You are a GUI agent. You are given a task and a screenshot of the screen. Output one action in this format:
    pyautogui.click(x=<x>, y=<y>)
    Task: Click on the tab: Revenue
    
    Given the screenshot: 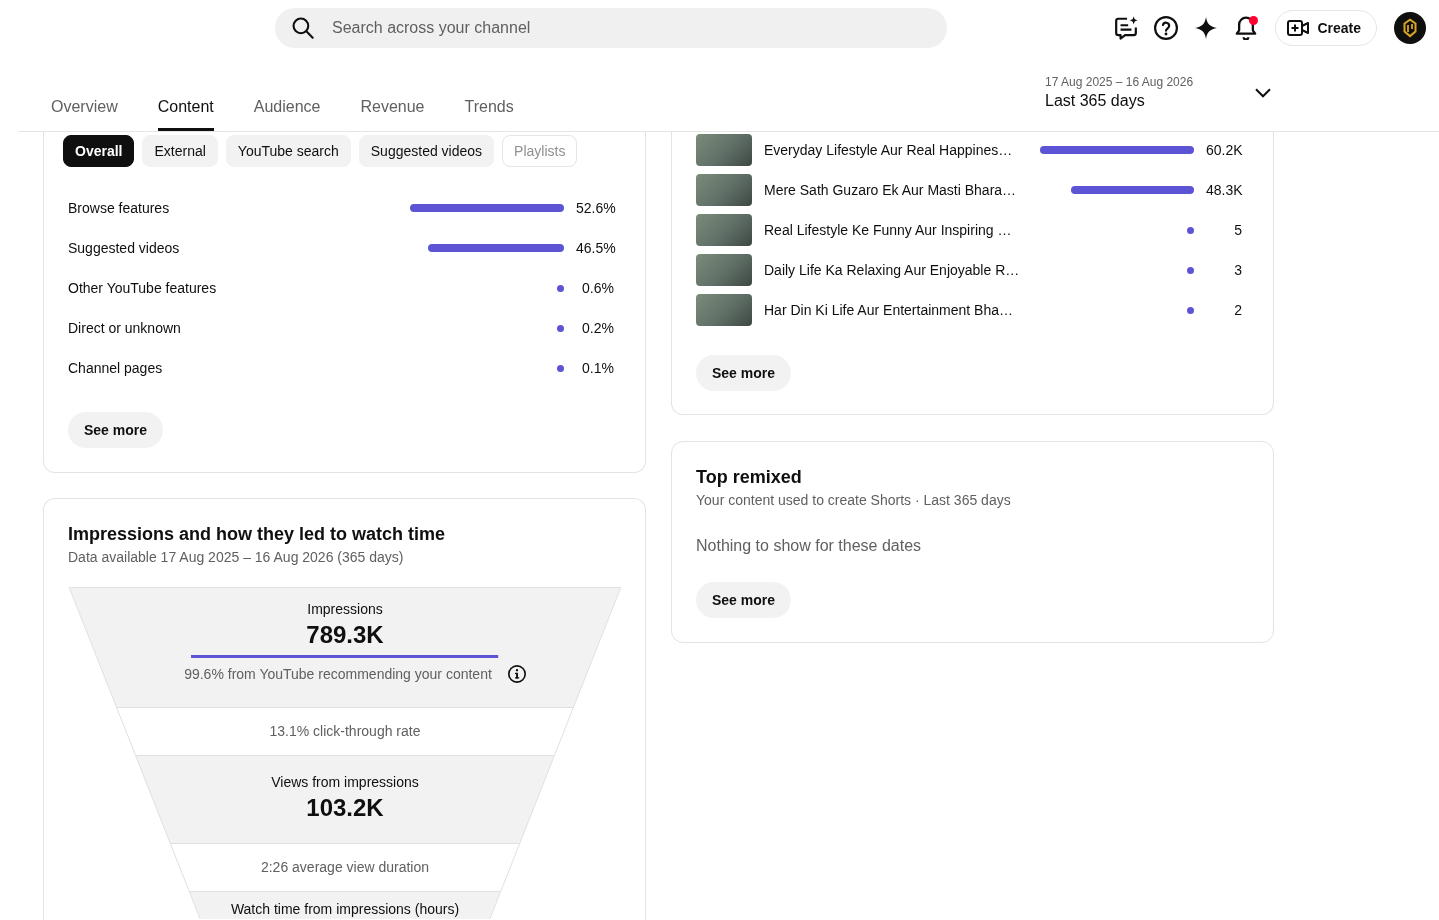 What is the action you would take?
    pyautogui.click(x=392, y=107)
    